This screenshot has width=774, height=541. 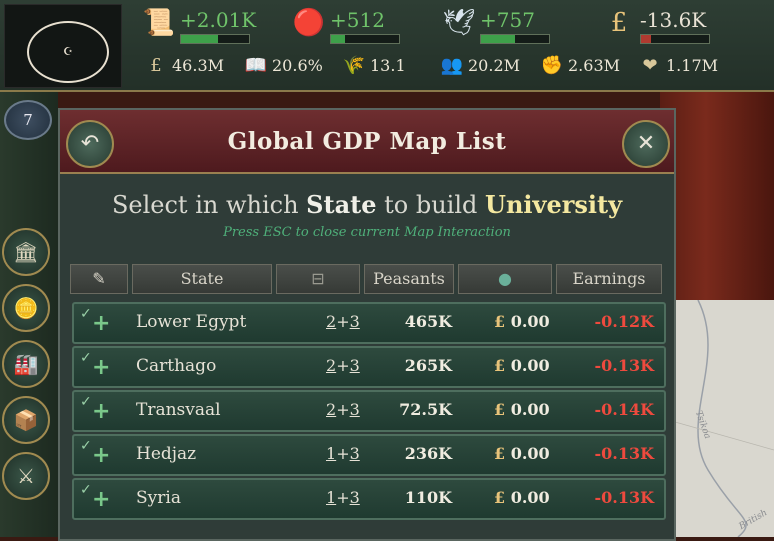 I want to click on edit-icon: ✎, so click(x=99, y=278).